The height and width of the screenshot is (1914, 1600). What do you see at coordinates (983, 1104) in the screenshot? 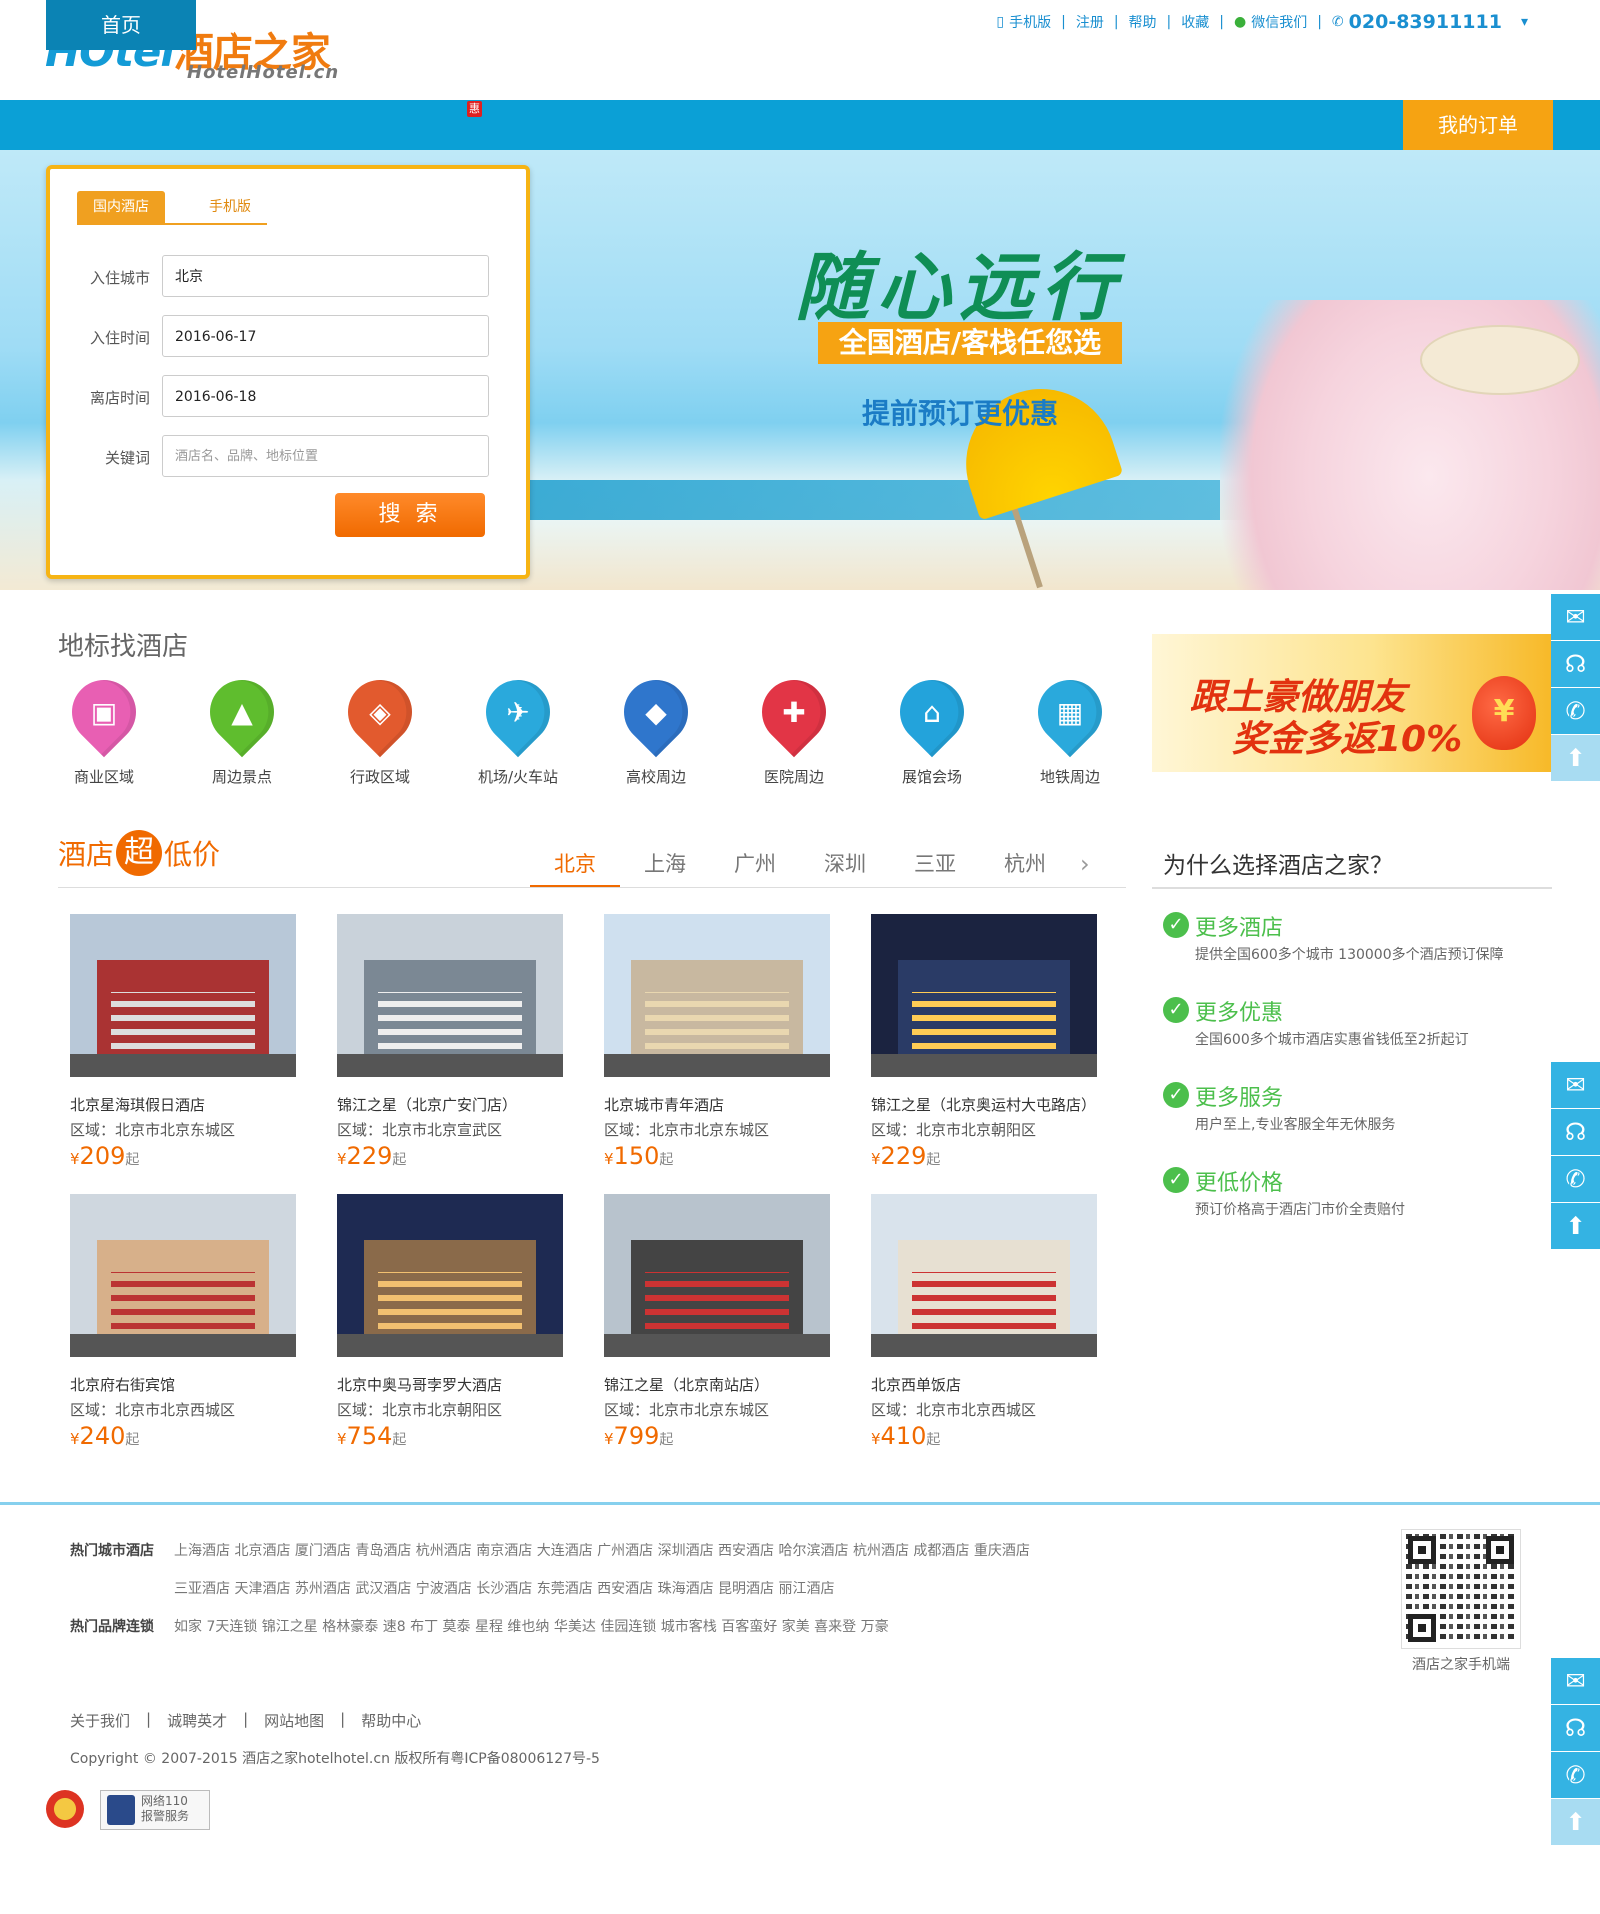
I see `hotel-name: 锦江之星（北京奥运村大屯路店）` at bounding box center [983, 1104].